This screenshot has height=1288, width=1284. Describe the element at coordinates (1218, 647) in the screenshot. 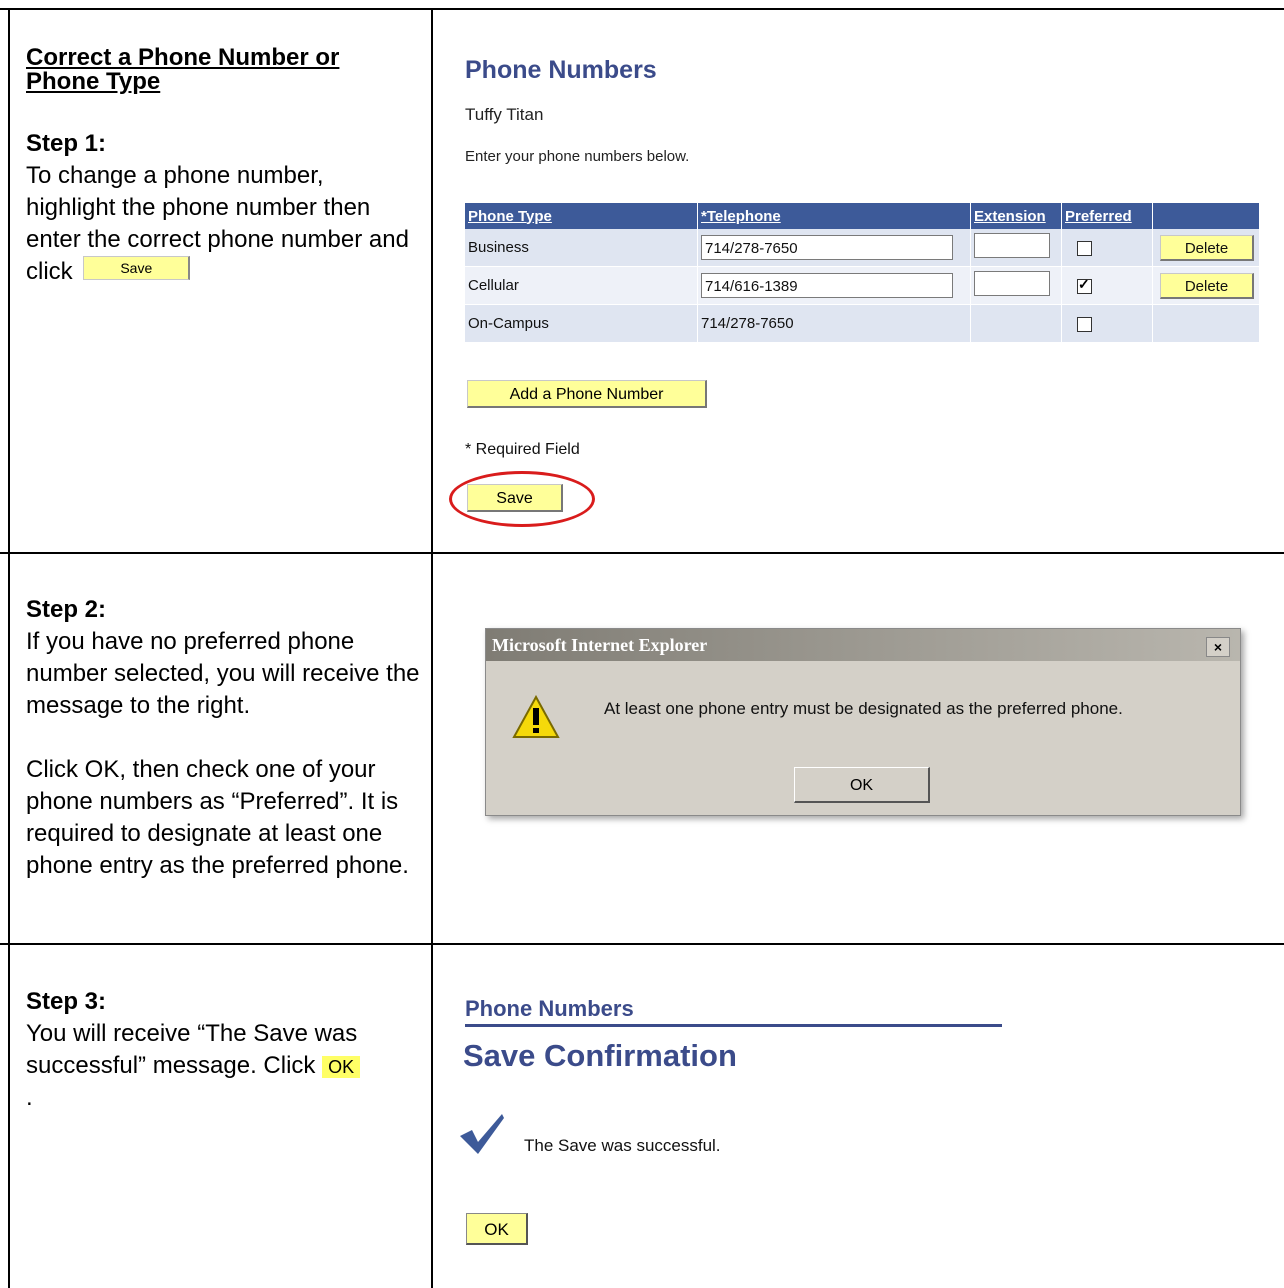

I see `close-icon: ×` at that location.